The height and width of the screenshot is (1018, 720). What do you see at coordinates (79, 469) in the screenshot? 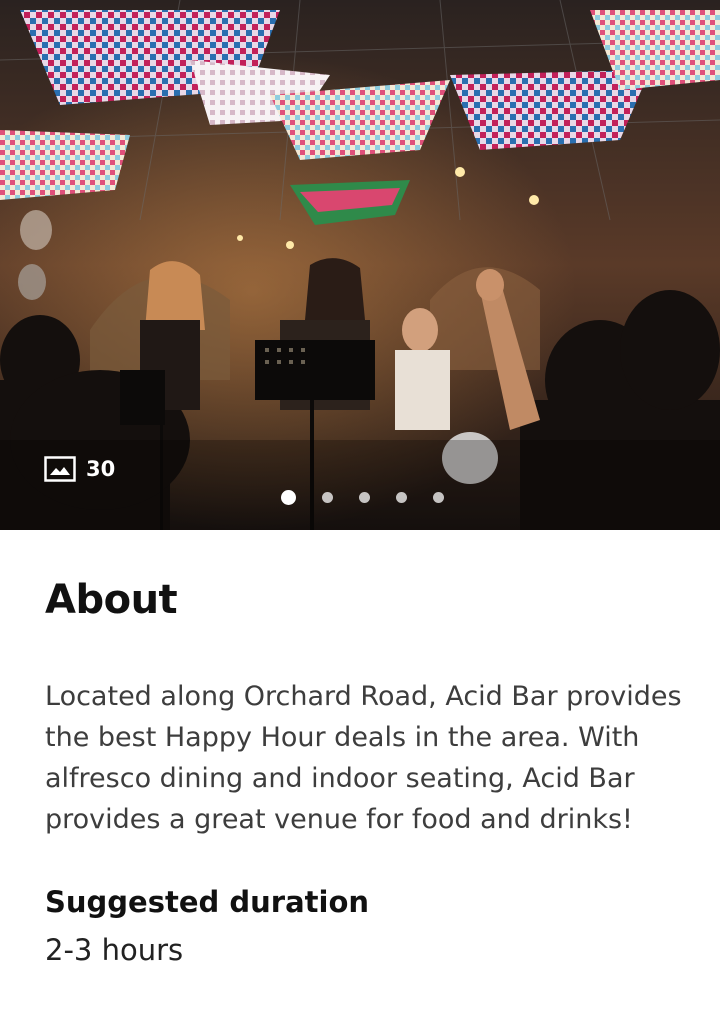
I see `photo-count-badge: 30` at bounding box center [79, 469].